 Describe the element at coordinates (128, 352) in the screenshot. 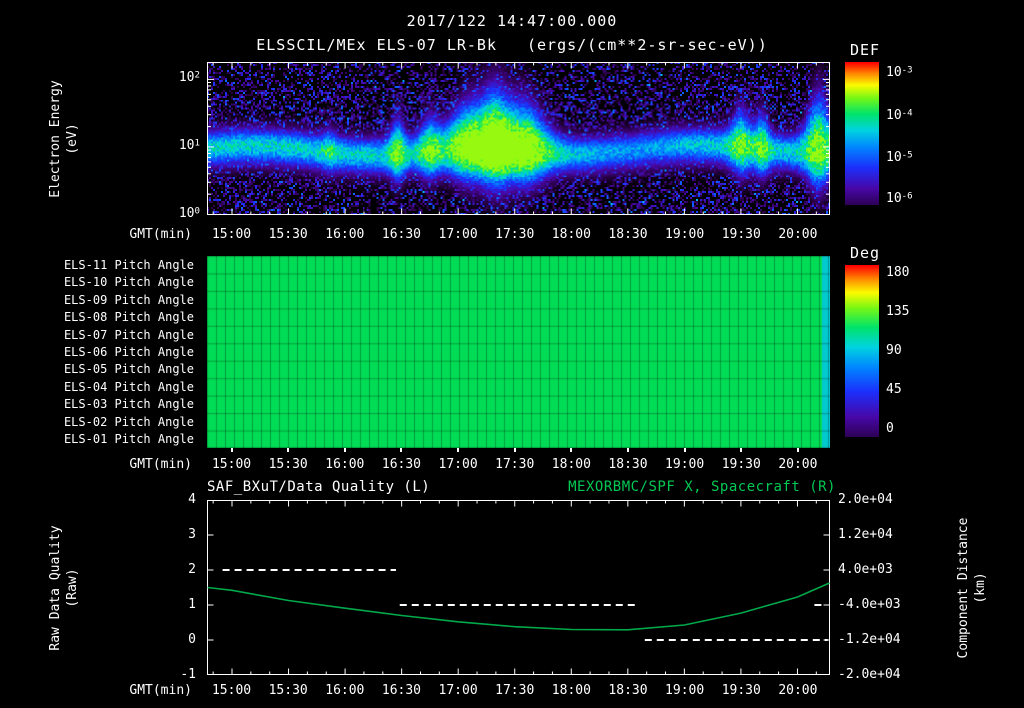

I see `pitch-row-label: ELS-06 Pitch Angle` at that location.